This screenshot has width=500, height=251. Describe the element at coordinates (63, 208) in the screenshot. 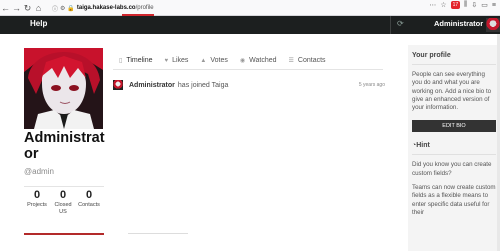

I see `stat-label: Closed US` at that location.